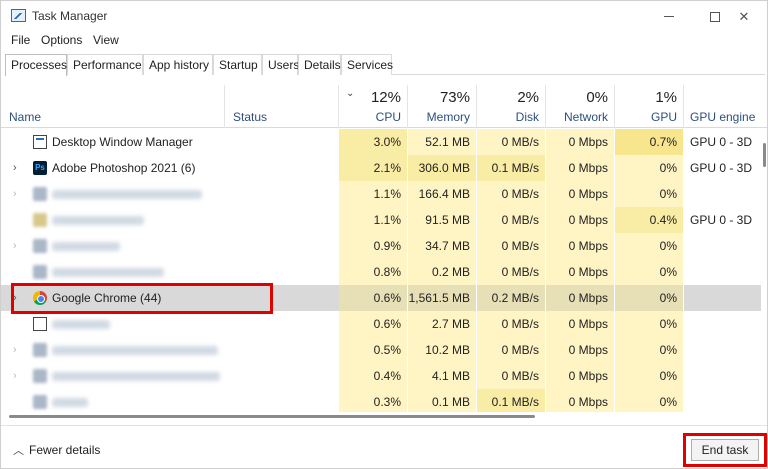 This screenshot has height=469, width=768. What do you see at coordinates (381, 324) in the screenshot?
I see `table-row: 0.6% 2.7 MB 0 MB/s 0 Mbps 0%` at bounding box center [381, 324].